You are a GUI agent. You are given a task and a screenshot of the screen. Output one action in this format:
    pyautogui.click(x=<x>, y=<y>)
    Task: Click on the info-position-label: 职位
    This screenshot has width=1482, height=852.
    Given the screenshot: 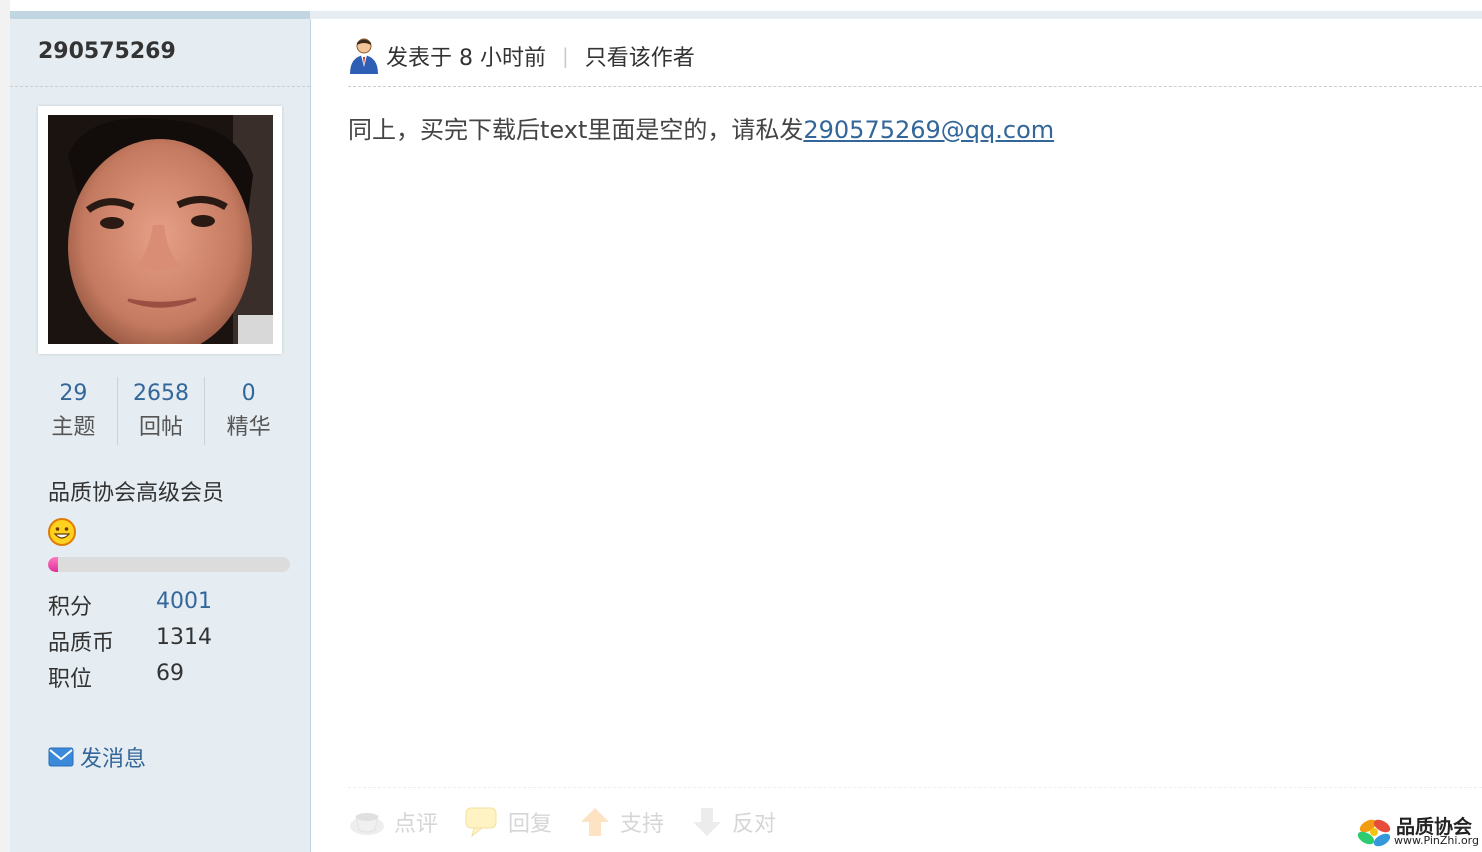 What is the action you would take?
    pyautogui.click(x=70, y=679)
    